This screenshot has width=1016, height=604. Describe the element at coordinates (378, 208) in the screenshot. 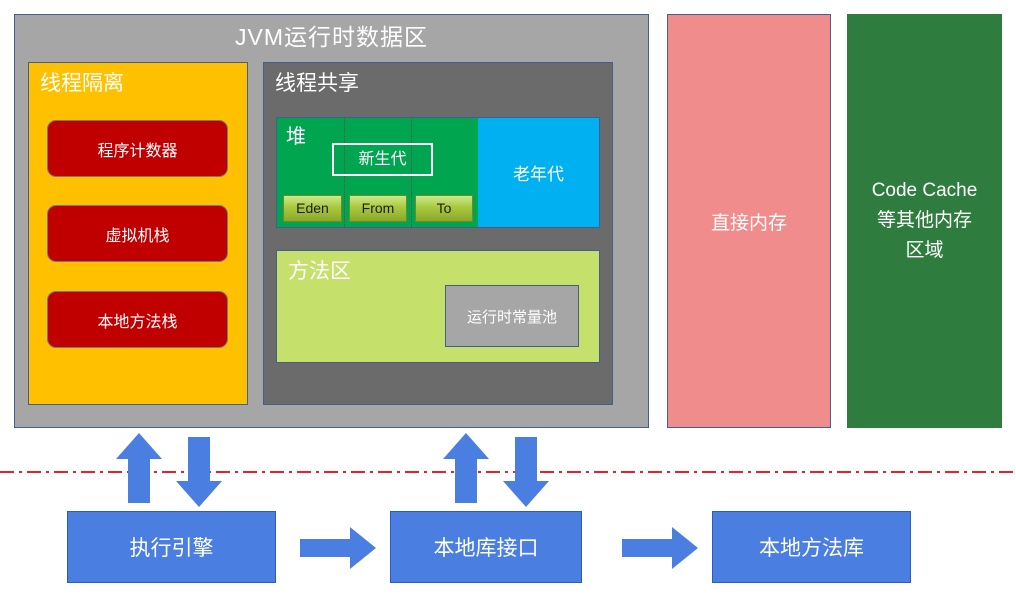

I see `from-survivor-box: From` at that location.